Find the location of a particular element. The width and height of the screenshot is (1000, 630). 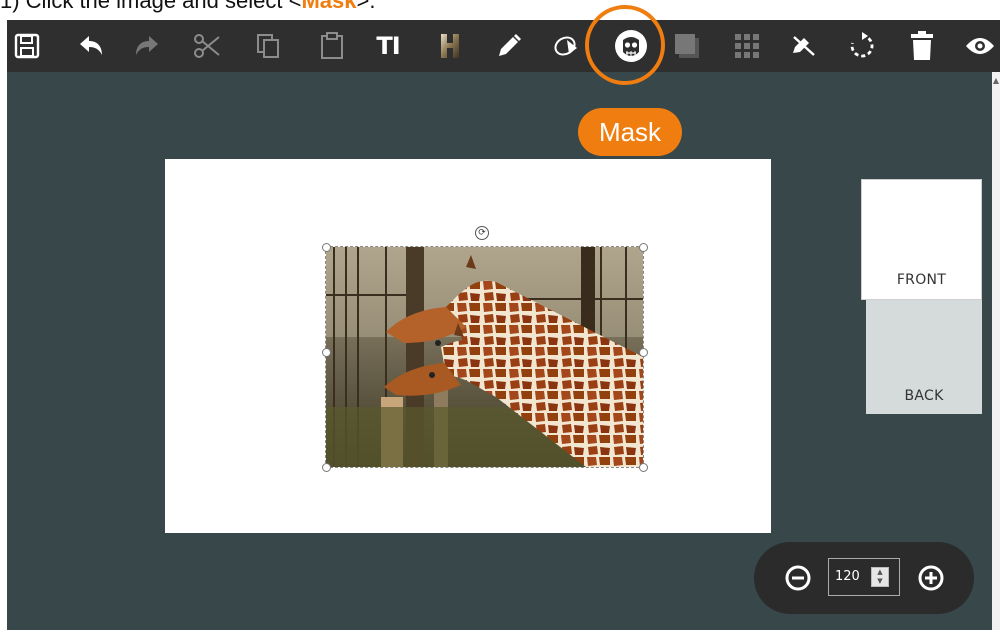

giraffe-image is located at coordinates (484, 357).